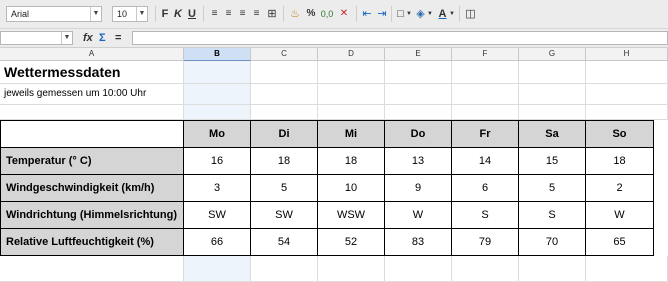  What do you see at coordinates (92, 134) in the screenshot?
I see `table-corner-cell` at bounding box center [92, 134].